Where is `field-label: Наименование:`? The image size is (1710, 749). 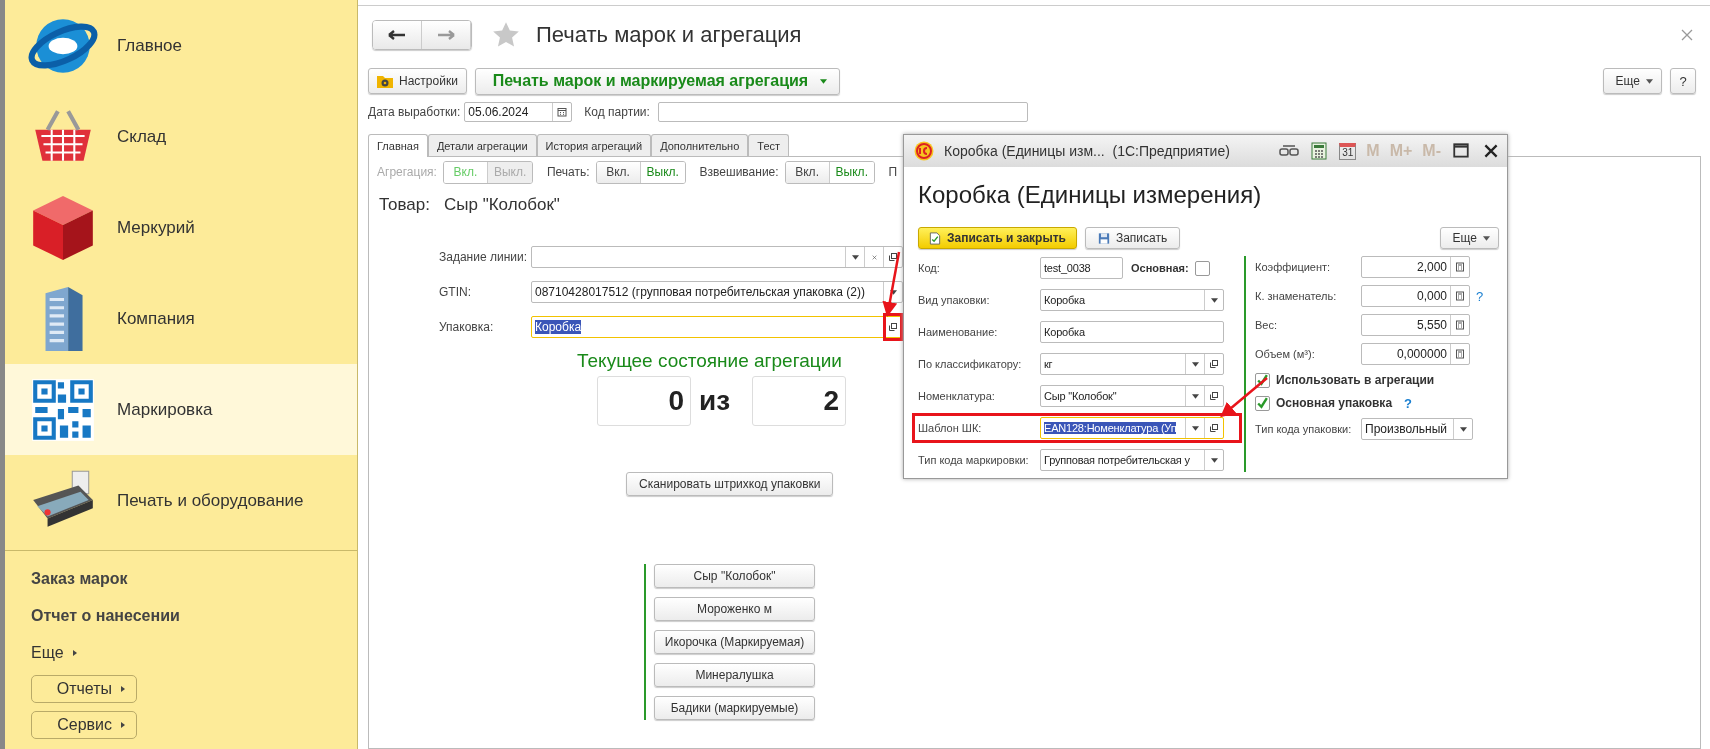 field-label: Наименование: is located at coordinates (958, 332).